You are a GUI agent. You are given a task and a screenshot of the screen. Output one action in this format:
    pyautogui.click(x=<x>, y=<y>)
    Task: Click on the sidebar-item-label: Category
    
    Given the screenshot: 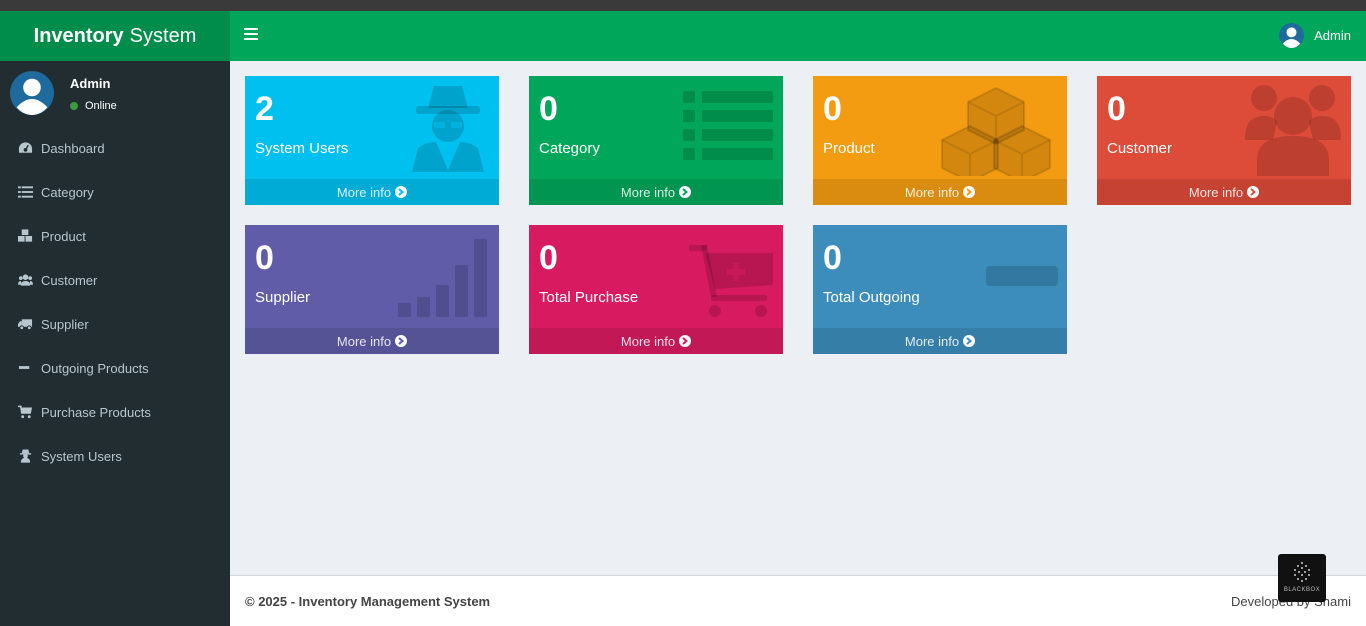 What is the action you would take?
    pyautogui.click(x=67, y=192)
    